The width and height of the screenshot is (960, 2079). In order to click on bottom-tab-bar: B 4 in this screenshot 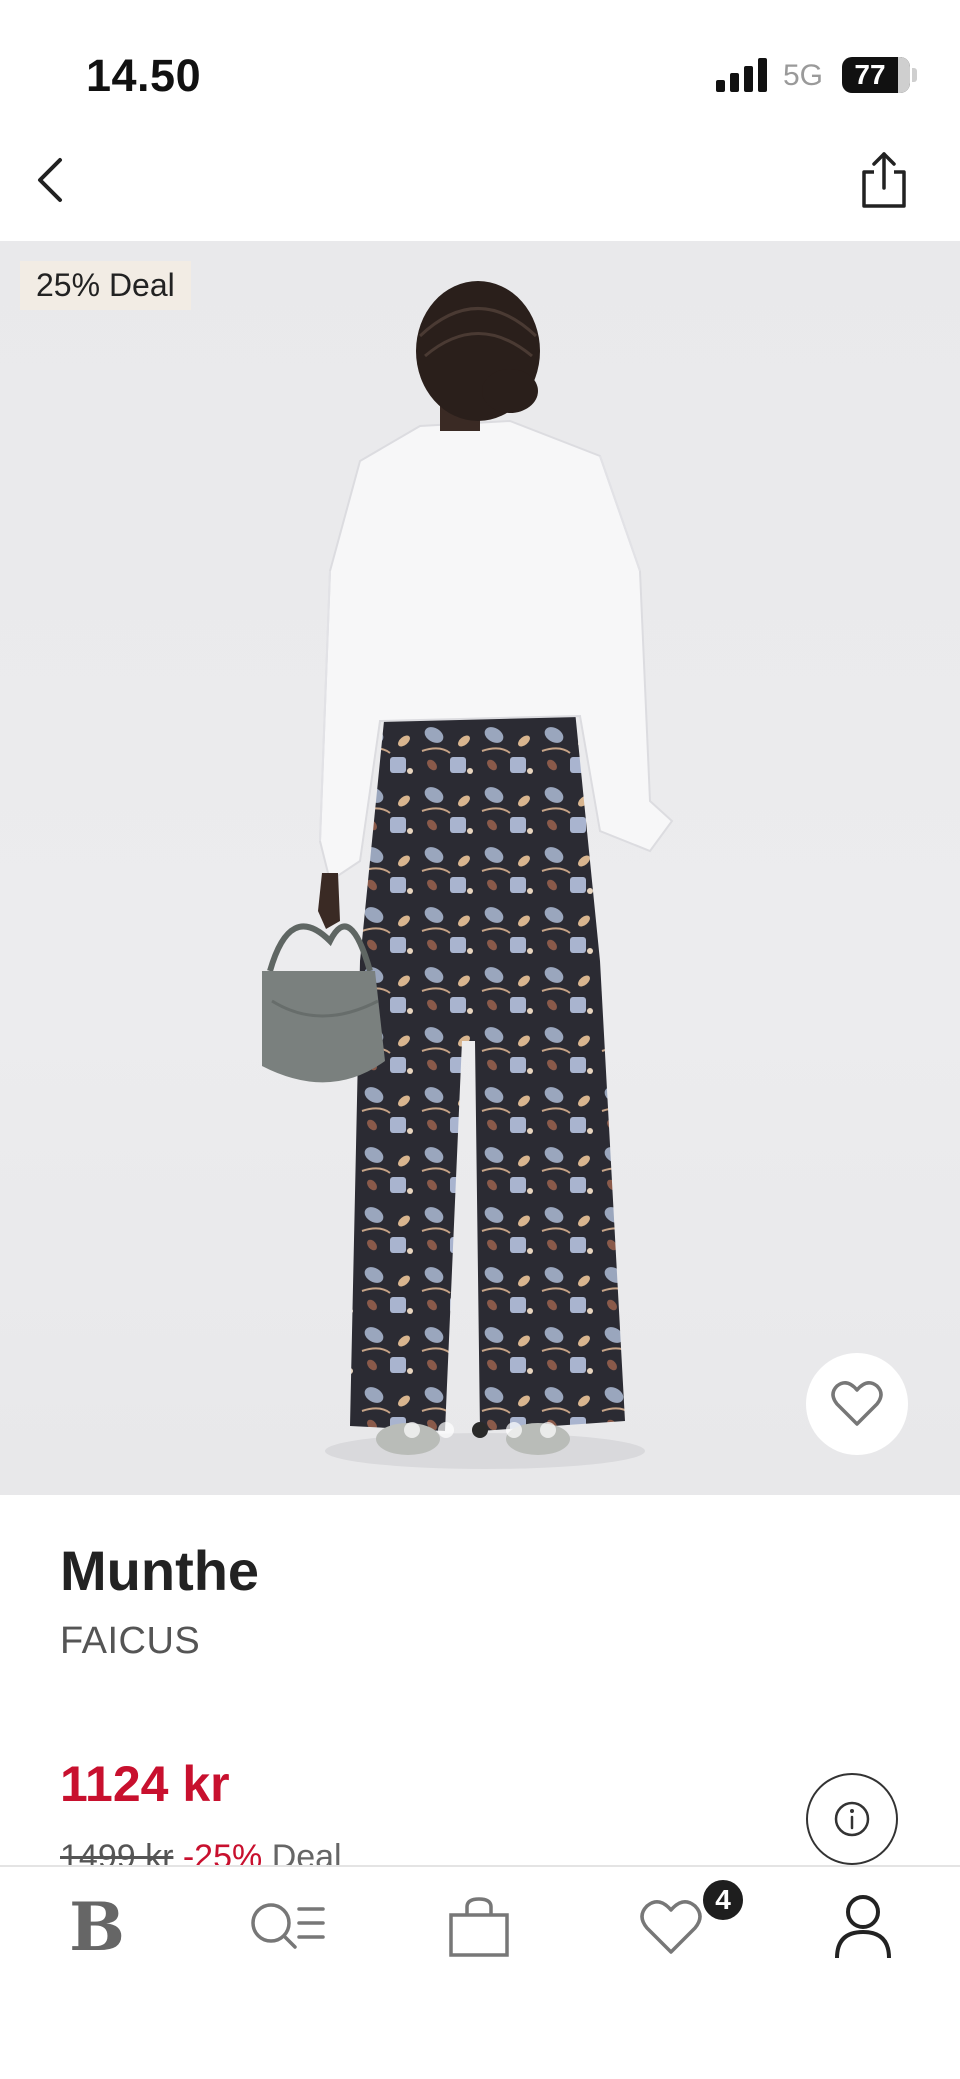, I will do `click(480, 1972)`.